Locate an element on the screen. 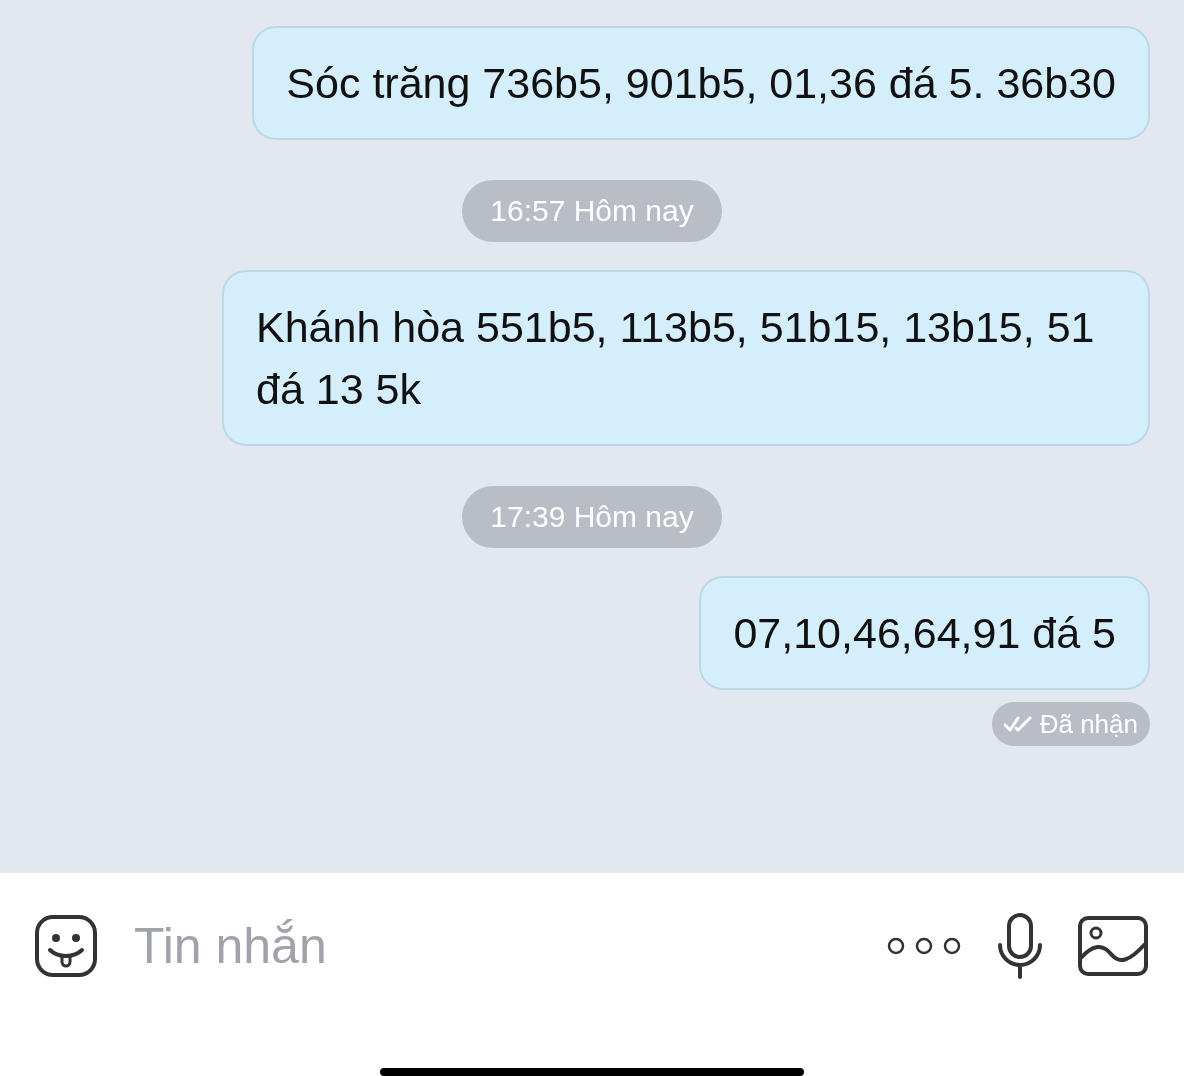 Image resolution: width=1184 pixels, height=1076 pixels. message-input: Tin nhắn is located at coordinates (492, 946).